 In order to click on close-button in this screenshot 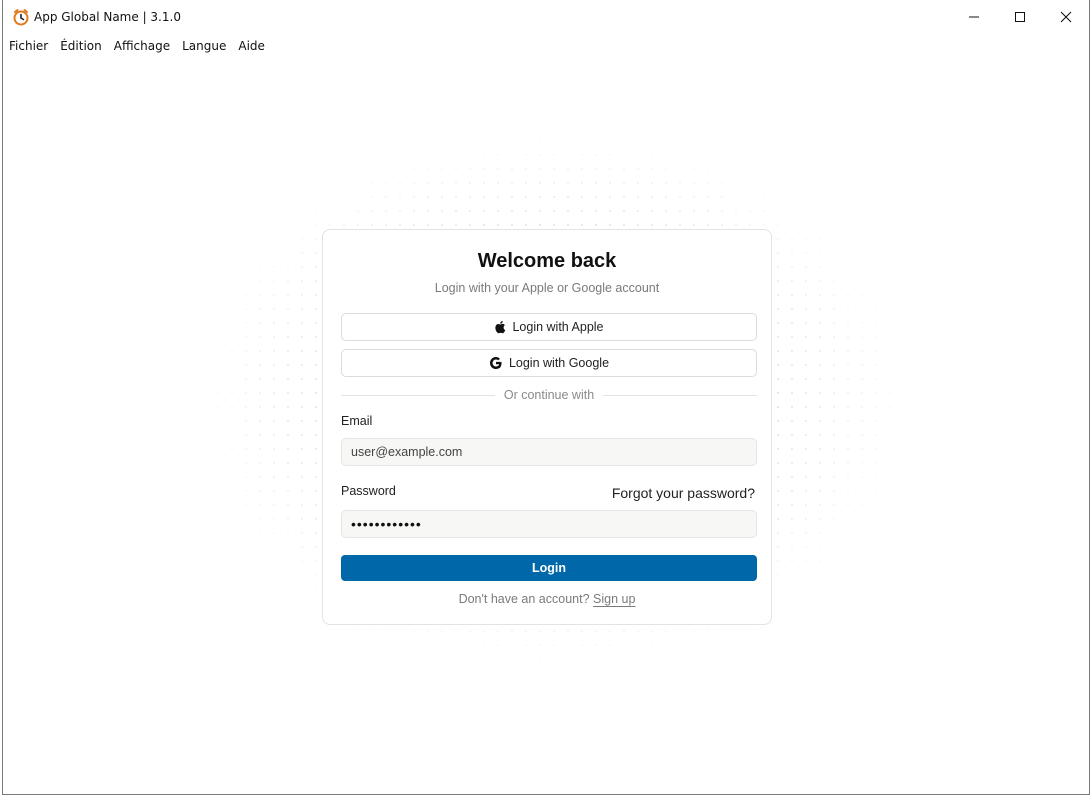, I will do `click(1066, 17)`.